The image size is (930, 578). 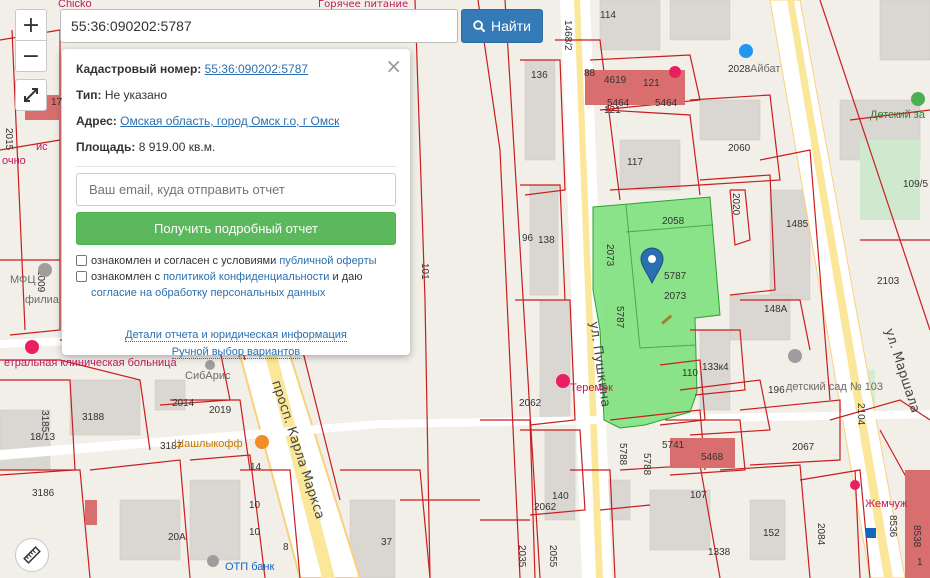 What do you see at coordinates (236, 335) in the screenshot?
I see `report-details-link: Детали отчета и юридическая информация` at bounding box center [236, 335].